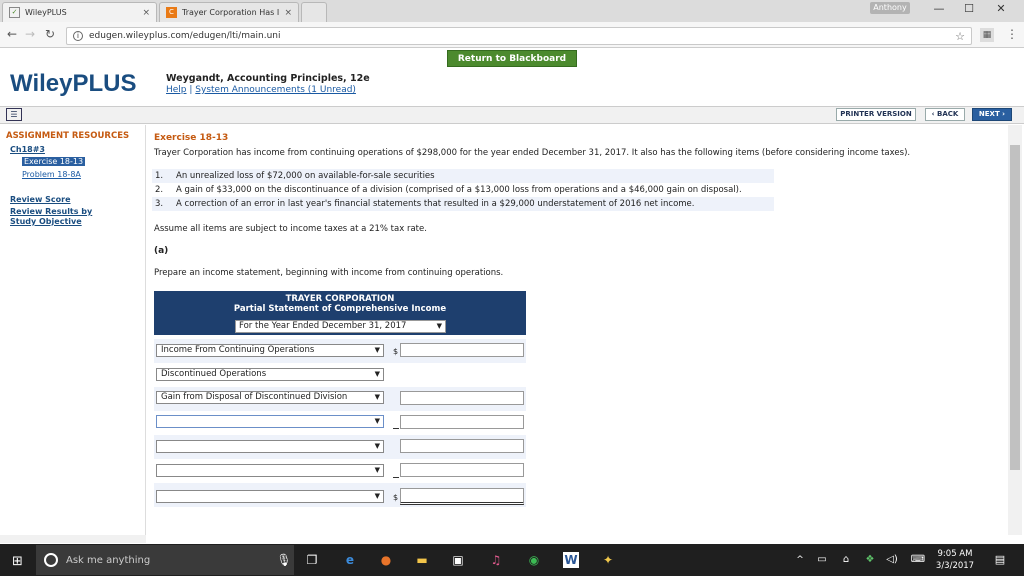  I want to click on edge-icon: e, so click(350, 560).